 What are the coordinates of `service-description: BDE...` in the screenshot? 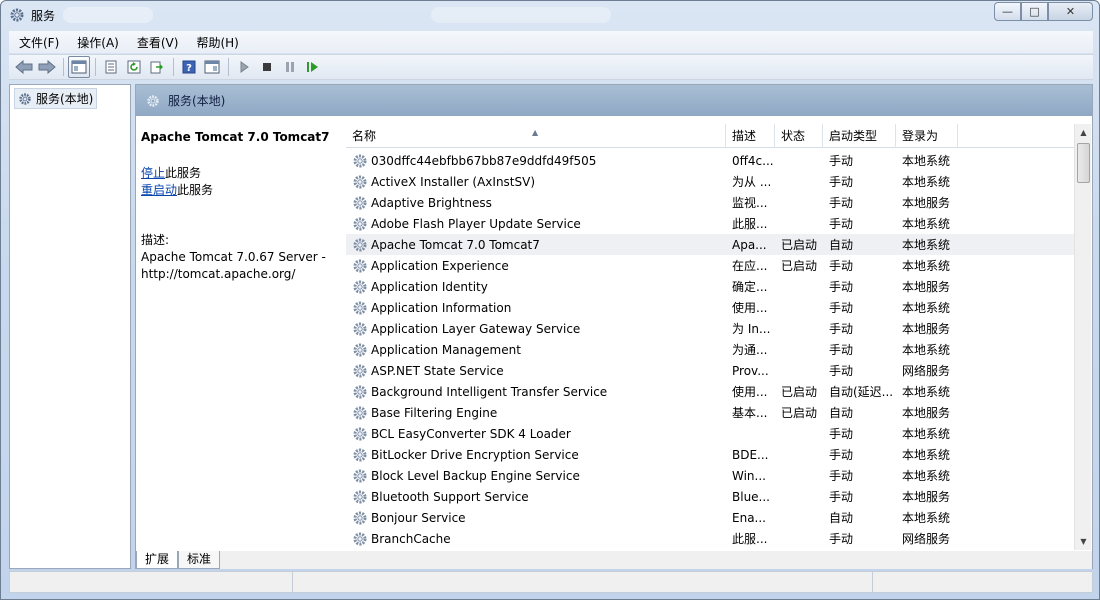 It's located at (750, 454).